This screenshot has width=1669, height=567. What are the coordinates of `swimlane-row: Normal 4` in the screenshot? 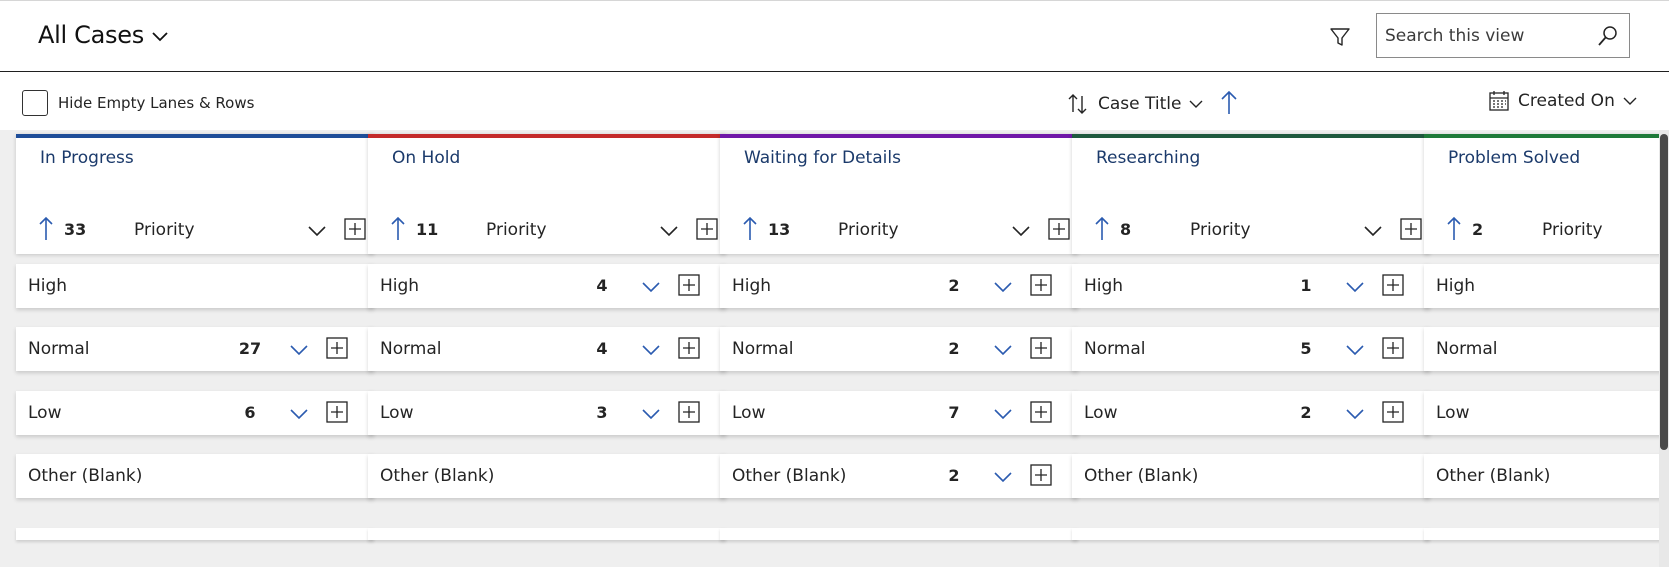 It's located at (547, 349).